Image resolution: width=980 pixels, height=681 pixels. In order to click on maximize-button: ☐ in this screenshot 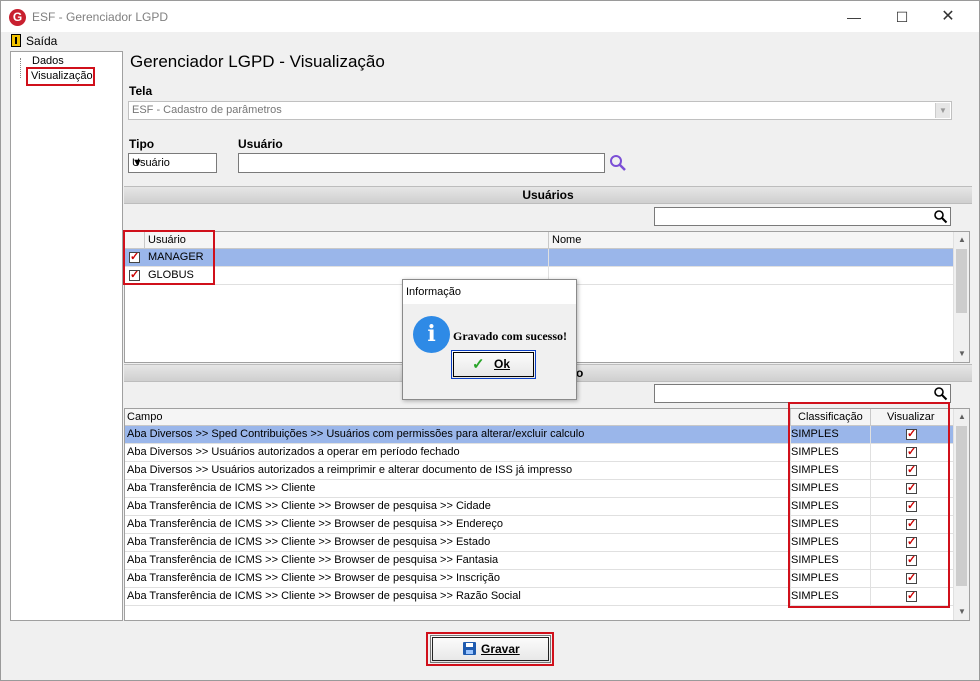, I will do `click(902, 17)`.